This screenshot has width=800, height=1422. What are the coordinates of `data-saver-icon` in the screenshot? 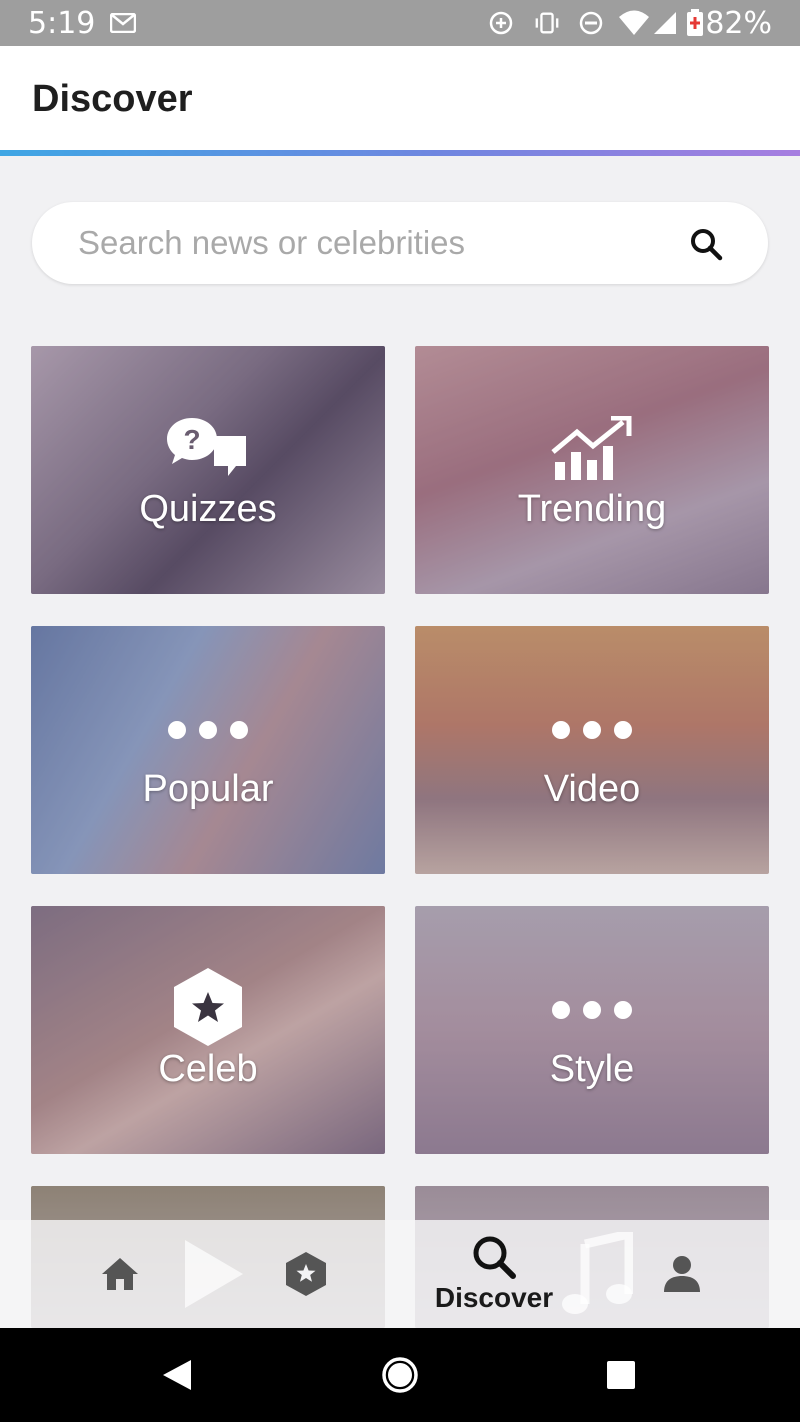 It's located at (501, 23).